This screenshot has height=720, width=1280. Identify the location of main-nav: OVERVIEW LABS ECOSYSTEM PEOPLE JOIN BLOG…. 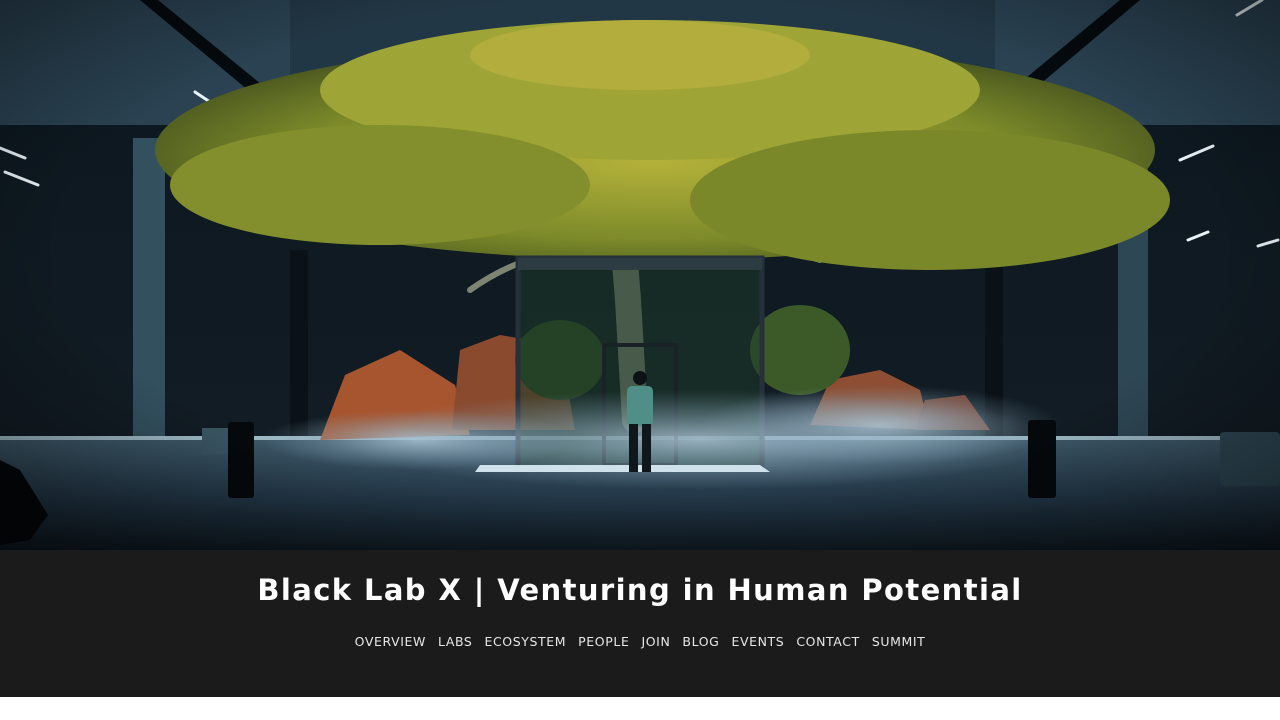
(640, 642).